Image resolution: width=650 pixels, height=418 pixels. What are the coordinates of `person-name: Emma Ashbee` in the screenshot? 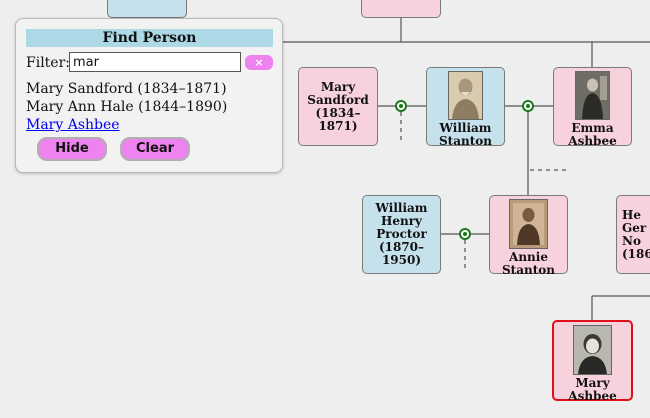 It's located at (592, 134).